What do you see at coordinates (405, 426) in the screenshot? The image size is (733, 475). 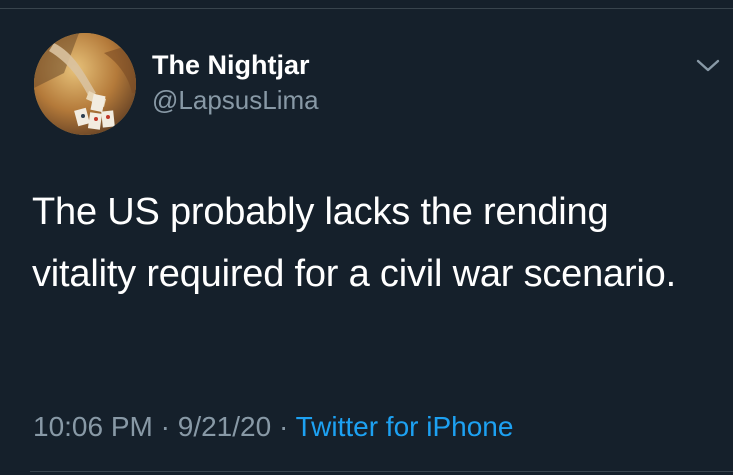 I see `tweet-source-link: Twitter for iPhone` at bounding box center [405, 426].